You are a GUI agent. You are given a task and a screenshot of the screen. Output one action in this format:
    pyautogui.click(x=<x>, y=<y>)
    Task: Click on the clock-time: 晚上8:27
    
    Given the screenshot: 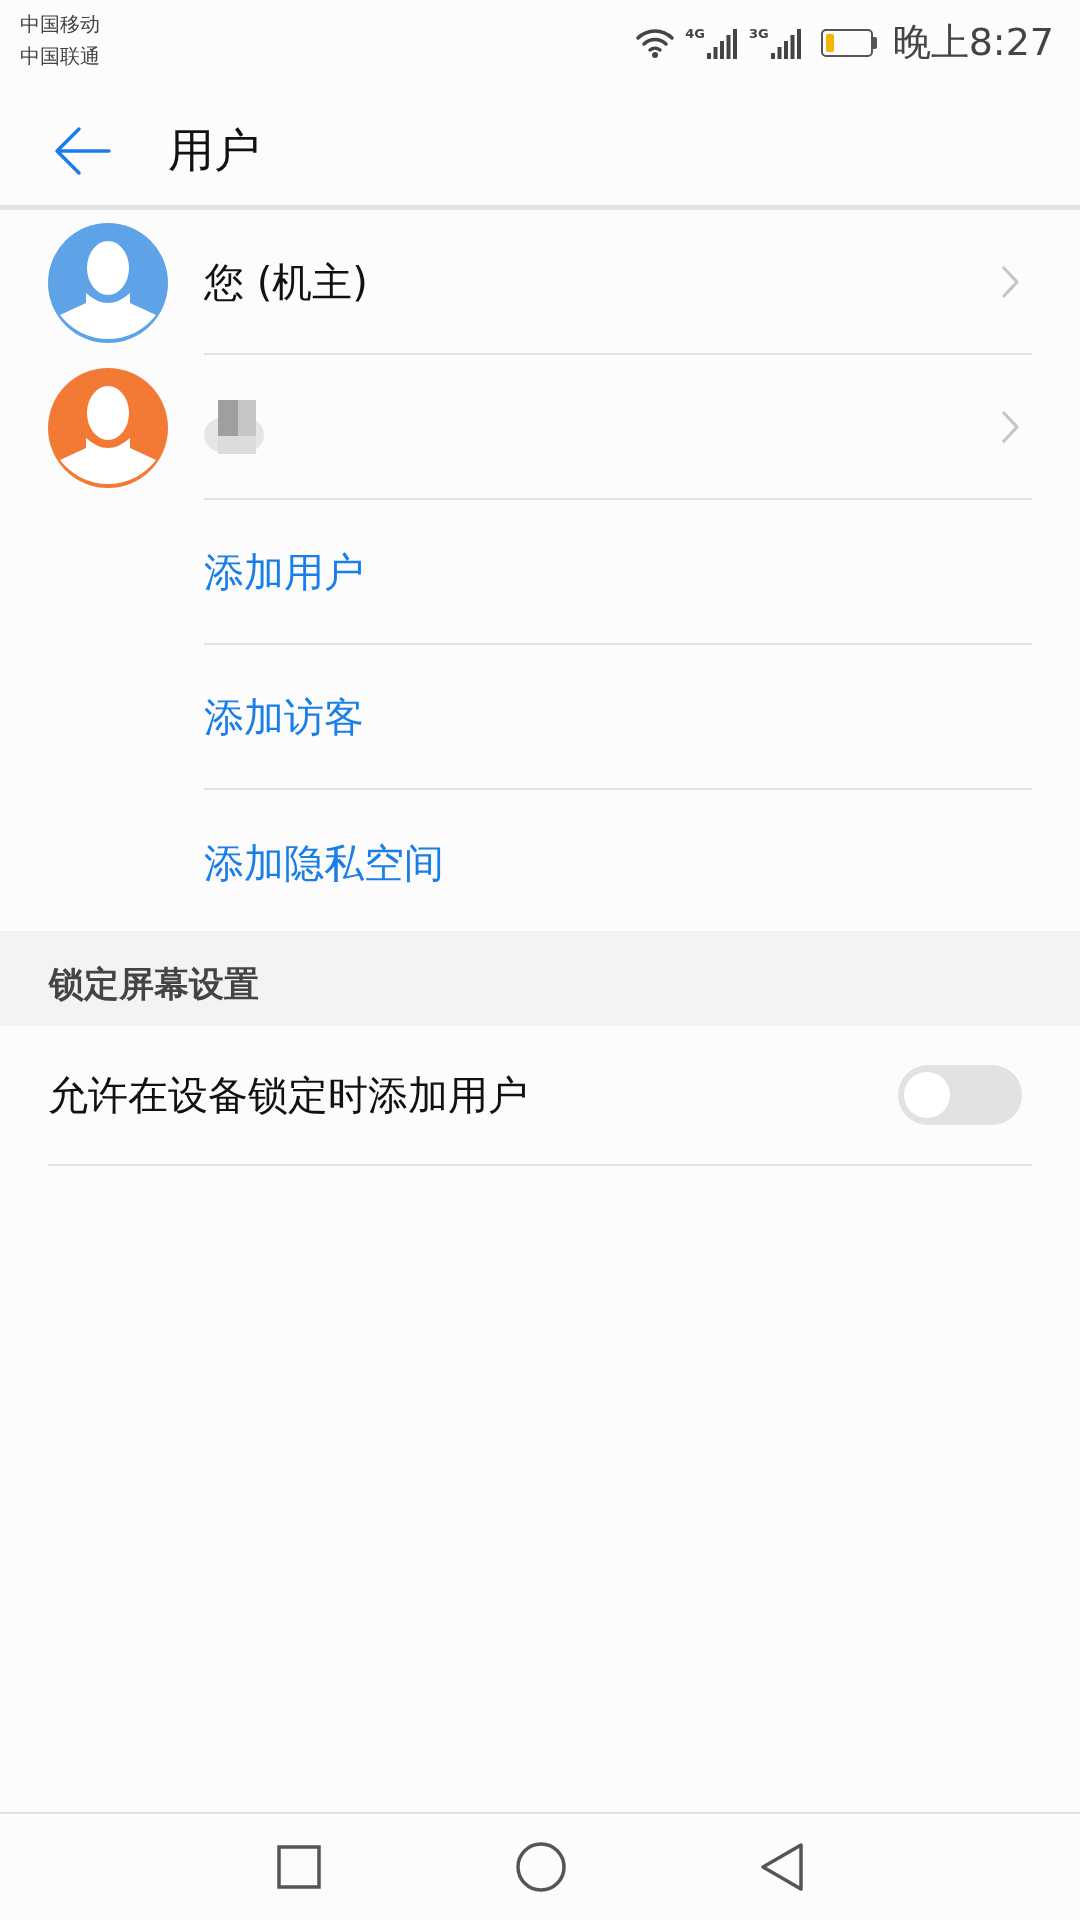 What is the action you would take?
    pyautogui.click(x=973, y=42)
    